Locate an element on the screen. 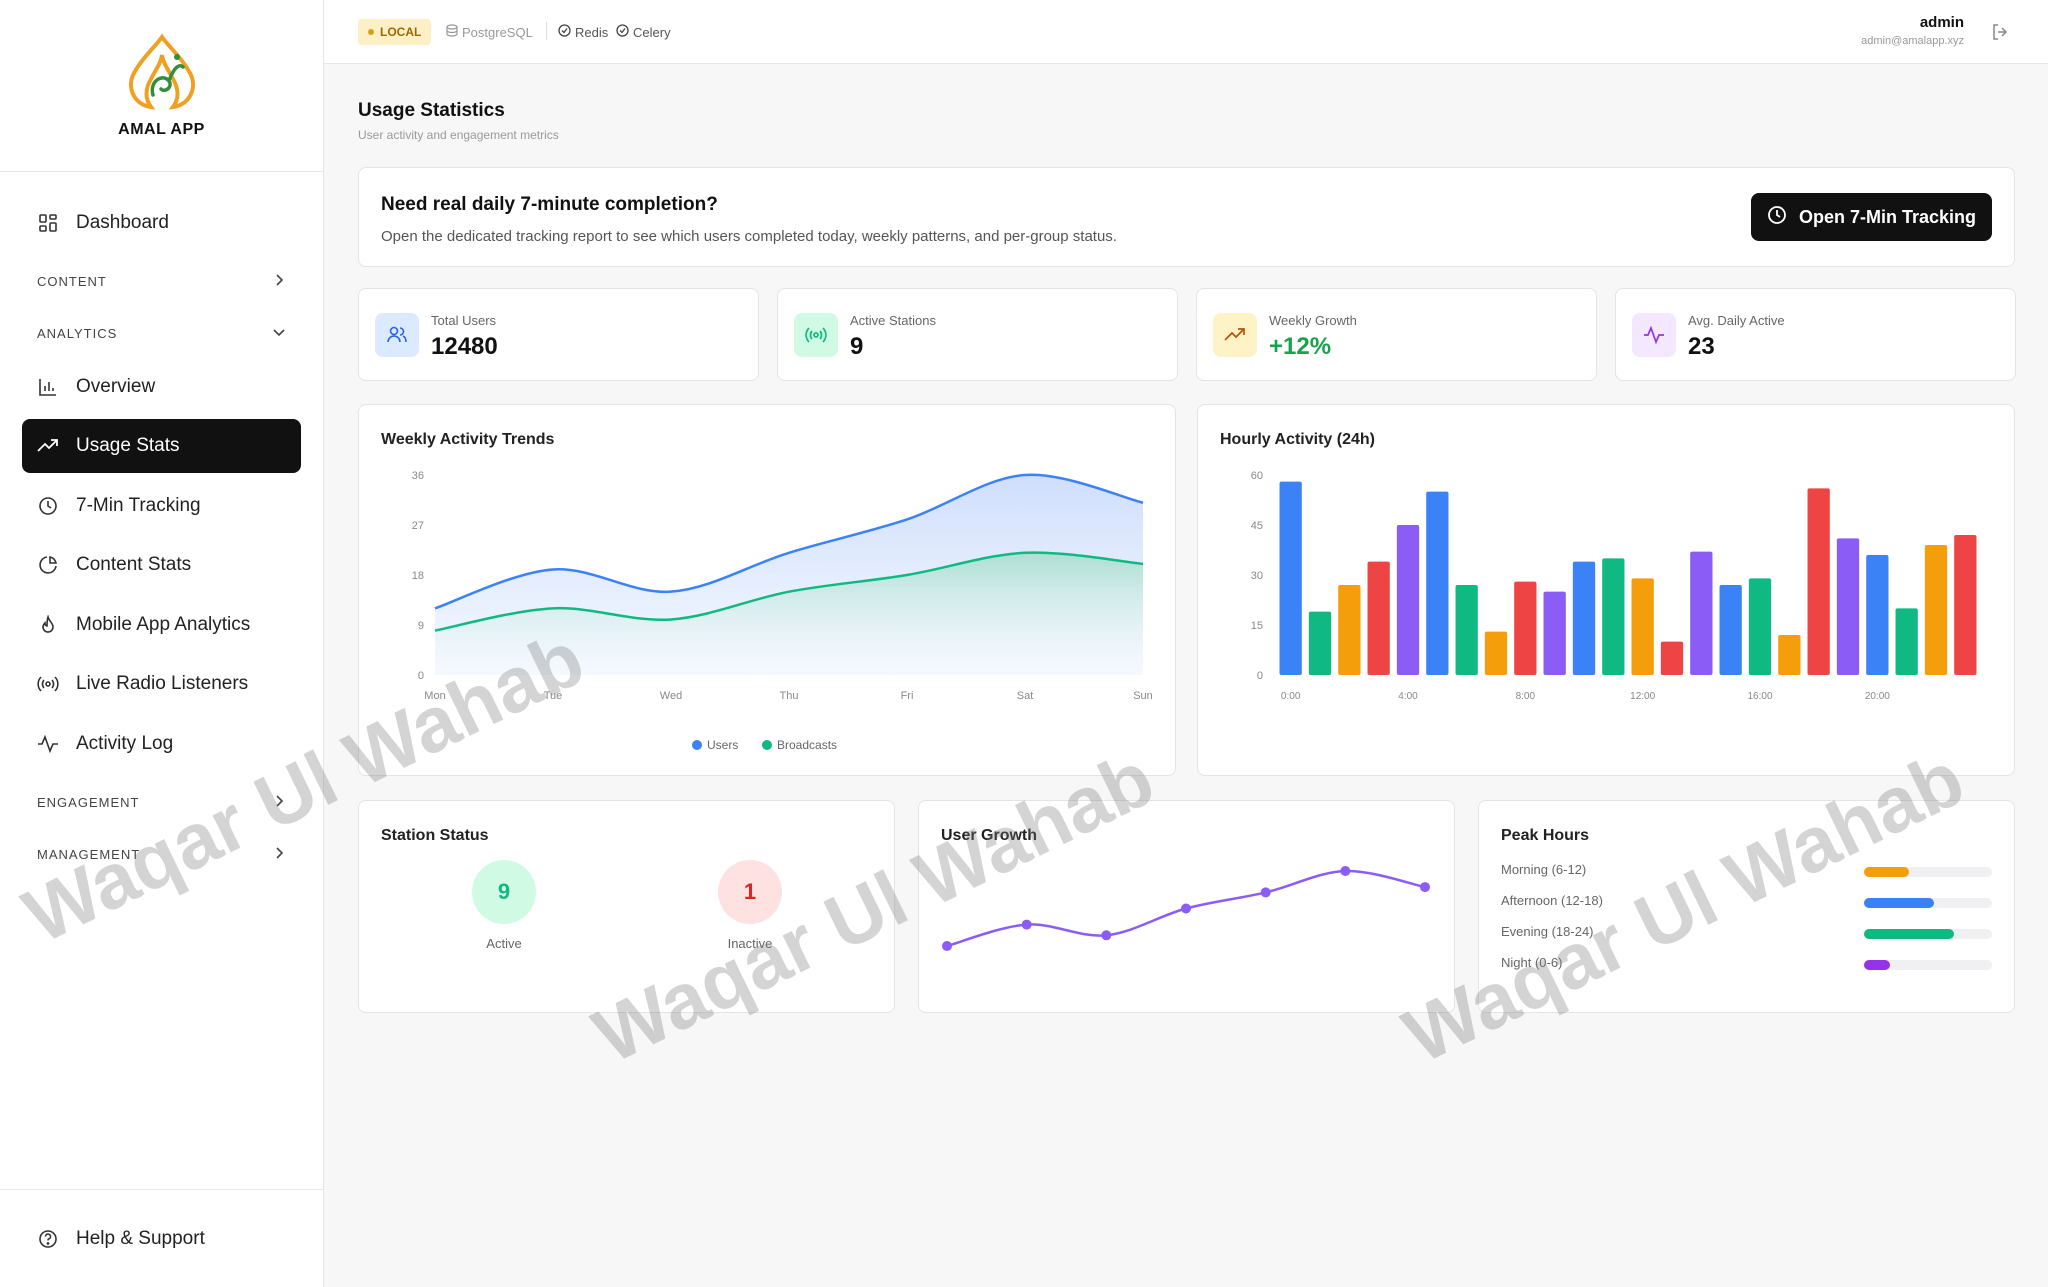 The height and width of the screenshot is (1287, 2048). sidebar-item-dashboard: Dashboard is located at coordinates (161, 223).